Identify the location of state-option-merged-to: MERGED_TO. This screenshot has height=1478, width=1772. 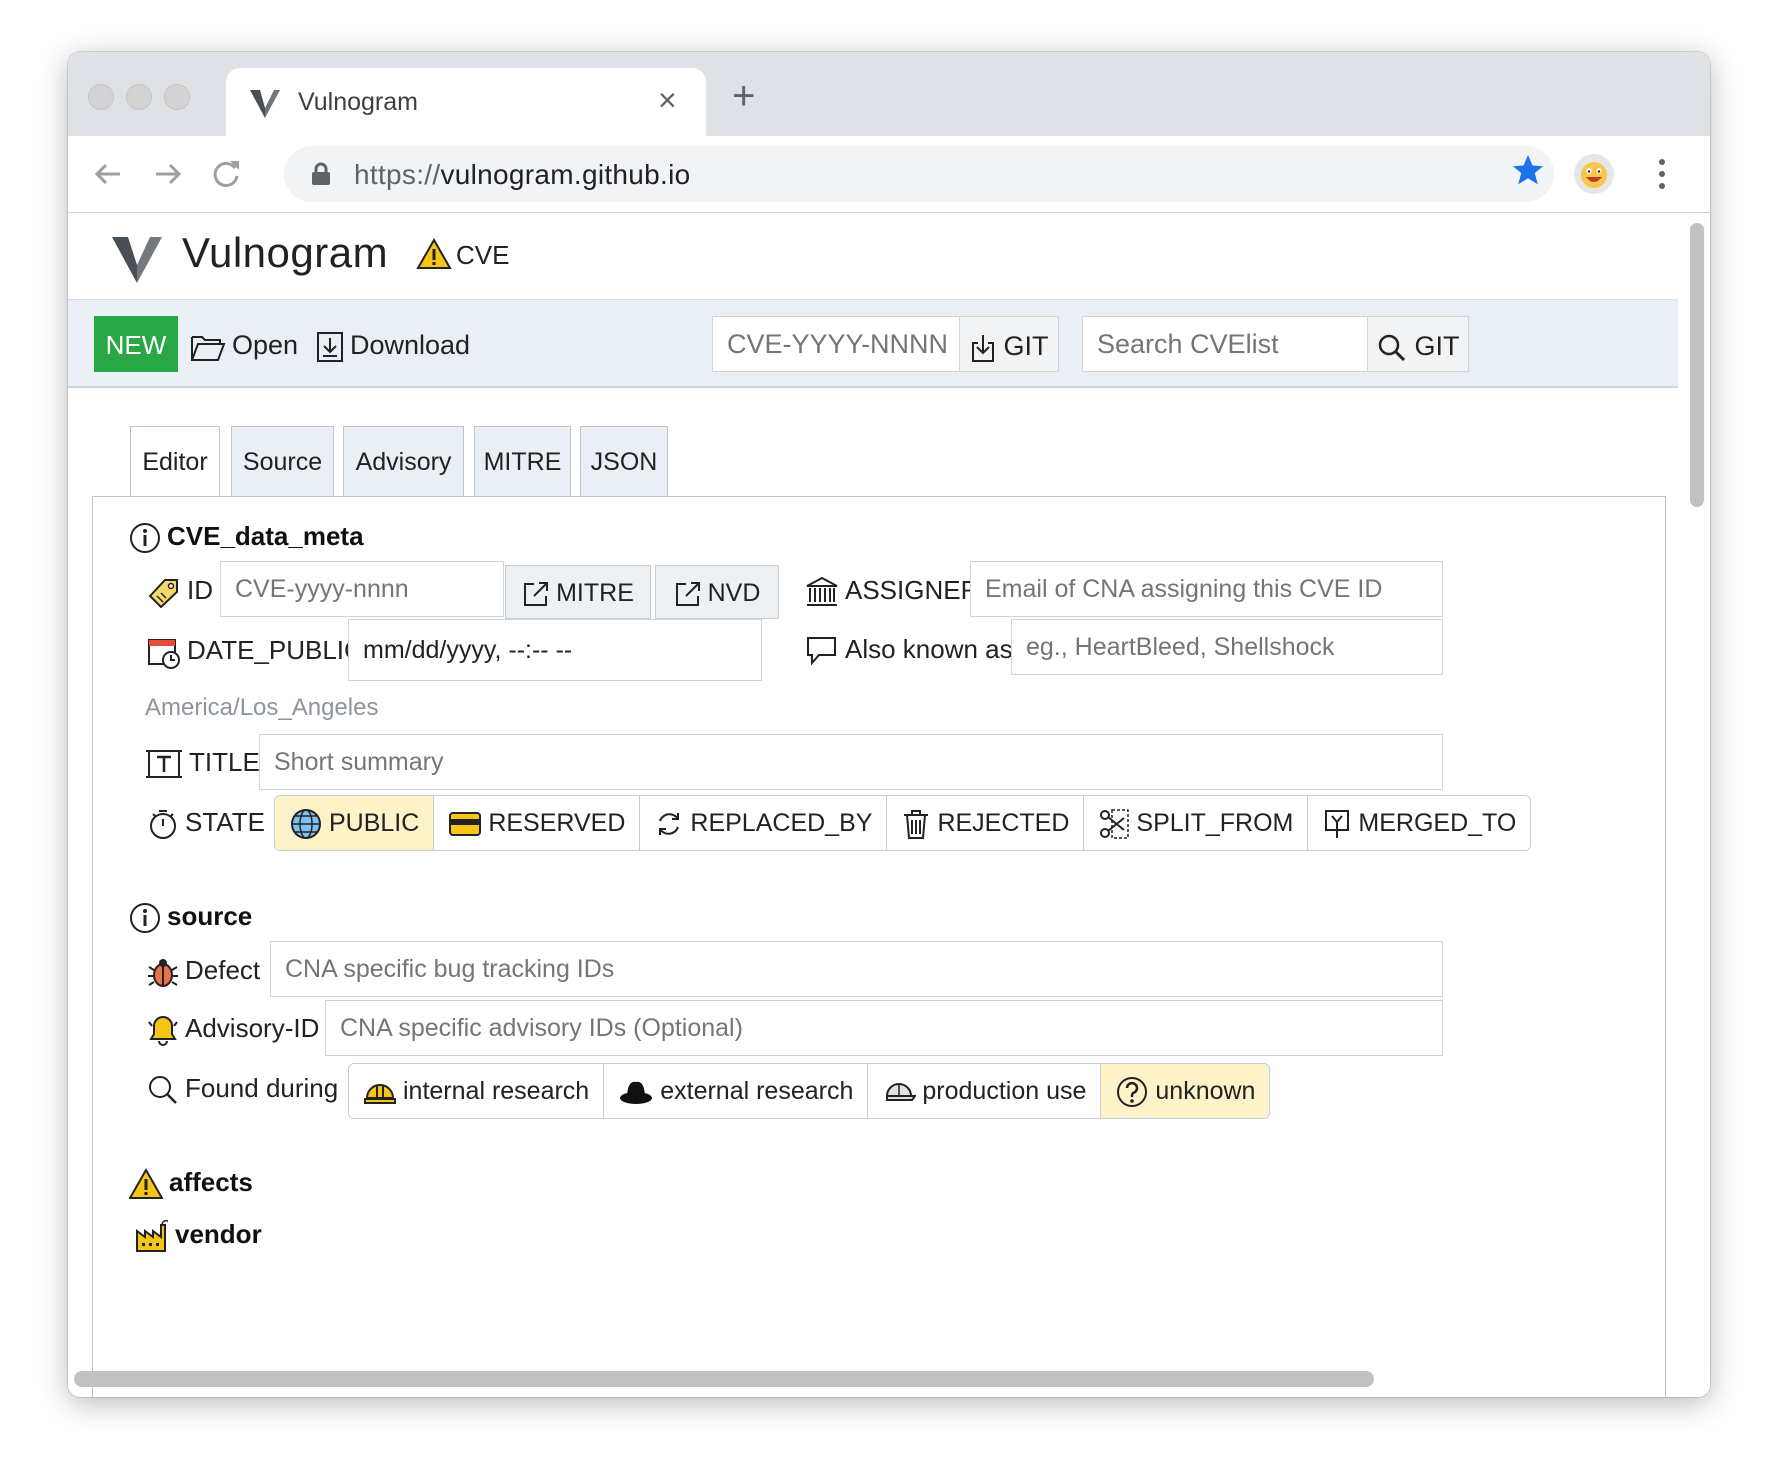
(1419, 823).